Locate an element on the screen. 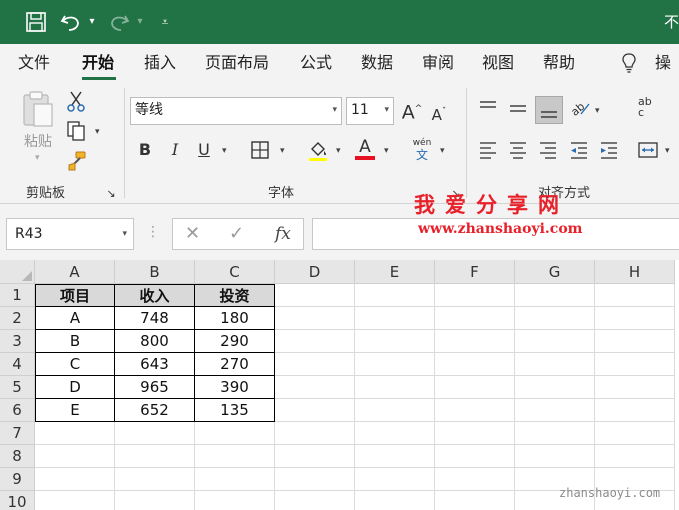  row-header-3: 3 is located at coordinates (17, 341).